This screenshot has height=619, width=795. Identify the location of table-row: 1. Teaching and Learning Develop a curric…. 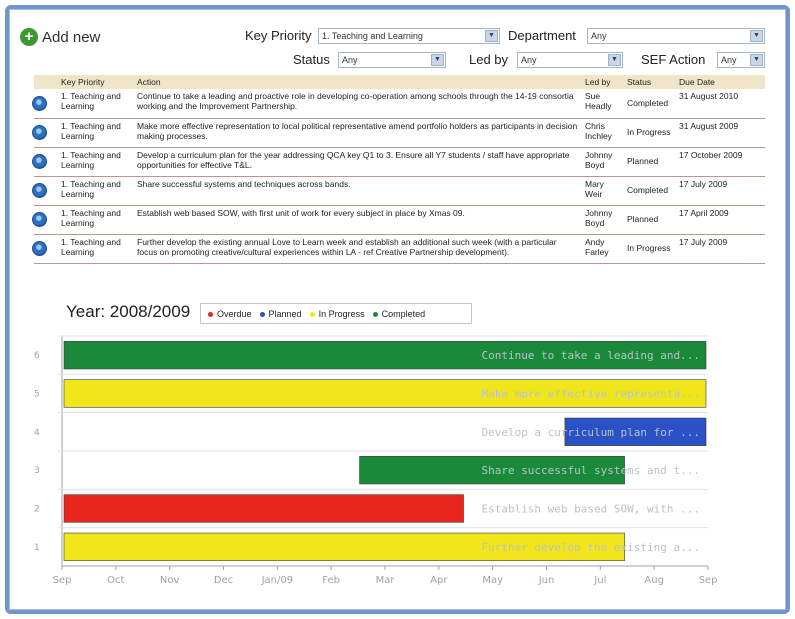
(398, 162).